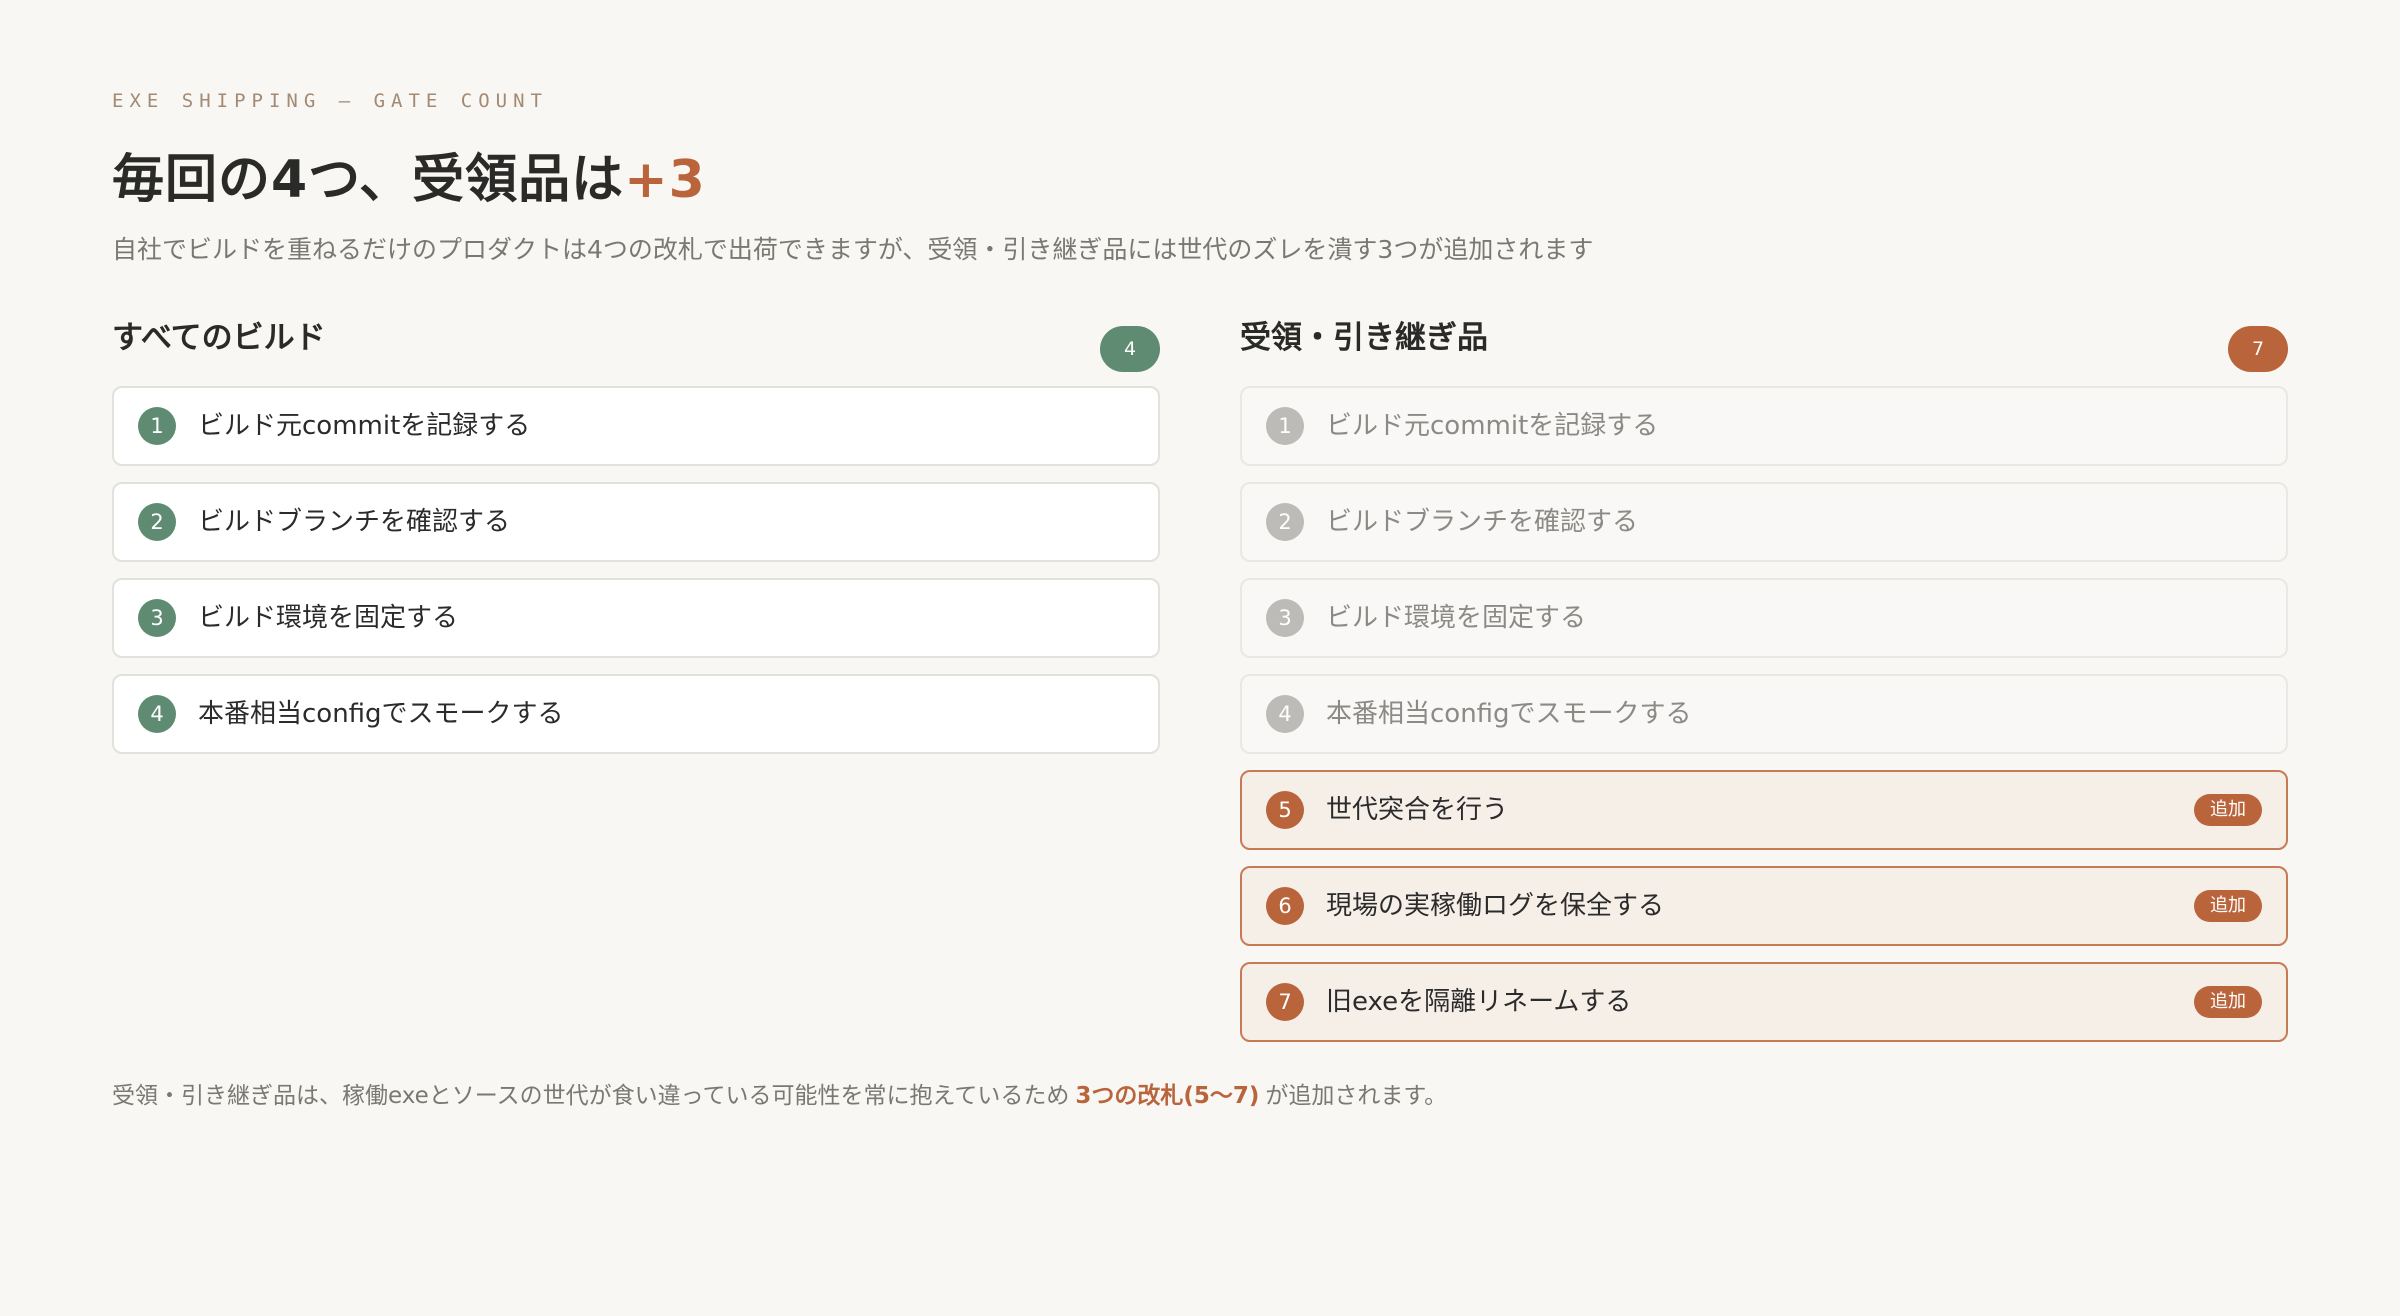 Image resolution: width=2400 pixels, height=1316 pixels. I want to click on eyebrow: EXE SHIPPING — GATE COUNT, so click(330, 101).